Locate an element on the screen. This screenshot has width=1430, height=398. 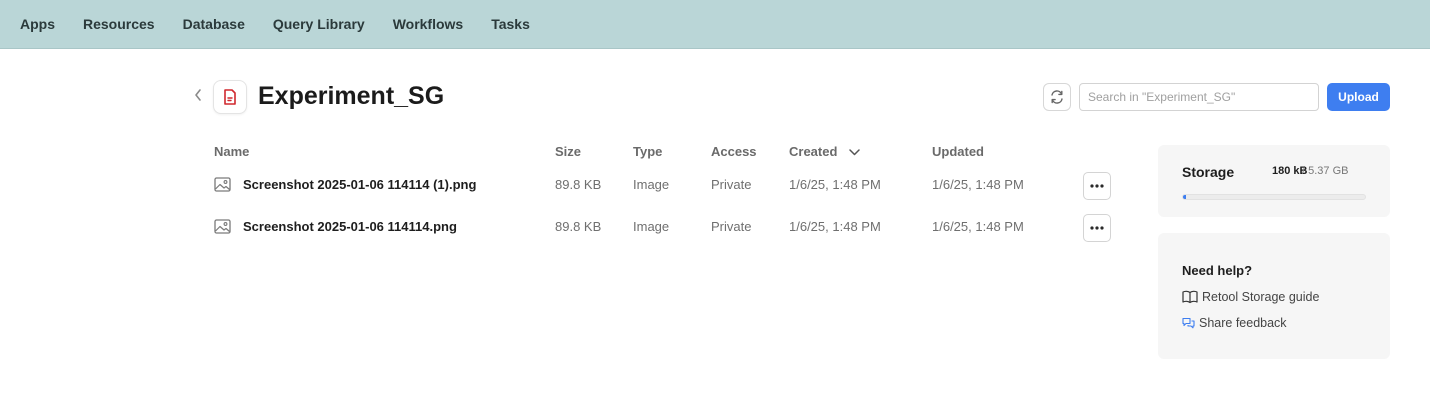
page-title: Experiment_SG is located at coordinates (351, 96).